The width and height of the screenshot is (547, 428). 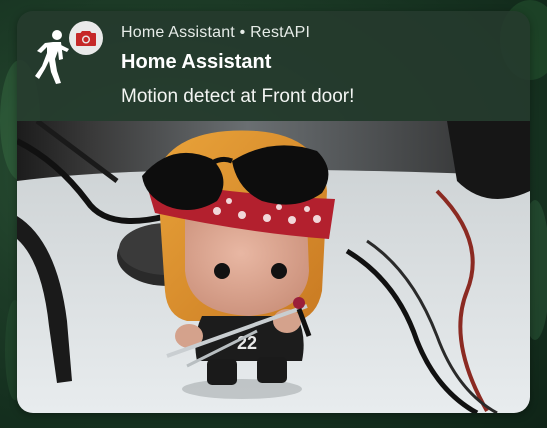 I want to click on app-name: Home Assistant, so click(x=178, y=32).